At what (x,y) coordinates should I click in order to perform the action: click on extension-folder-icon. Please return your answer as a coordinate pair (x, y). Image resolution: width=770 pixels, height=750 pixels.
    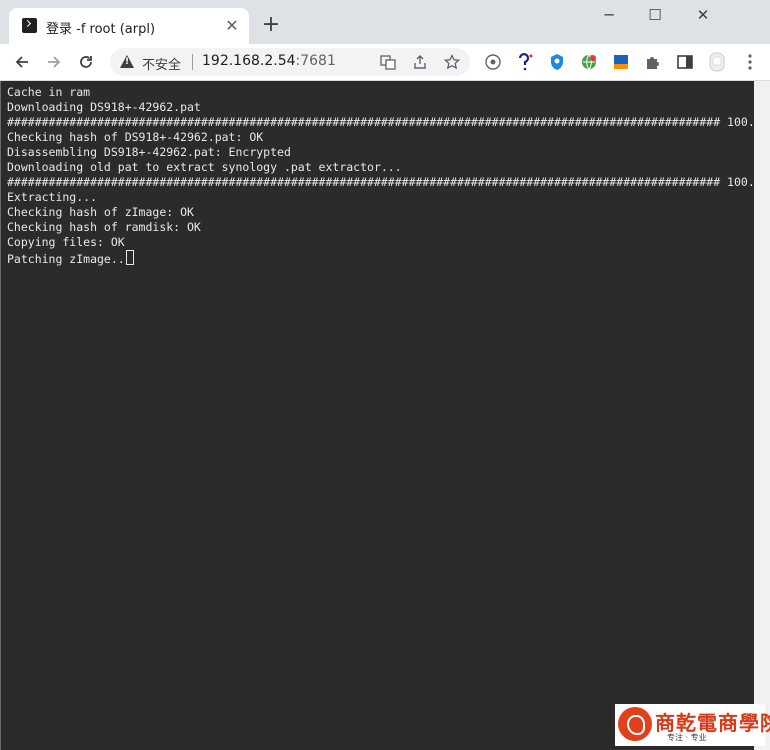
    Looking at the image, I should click on (621, 62).